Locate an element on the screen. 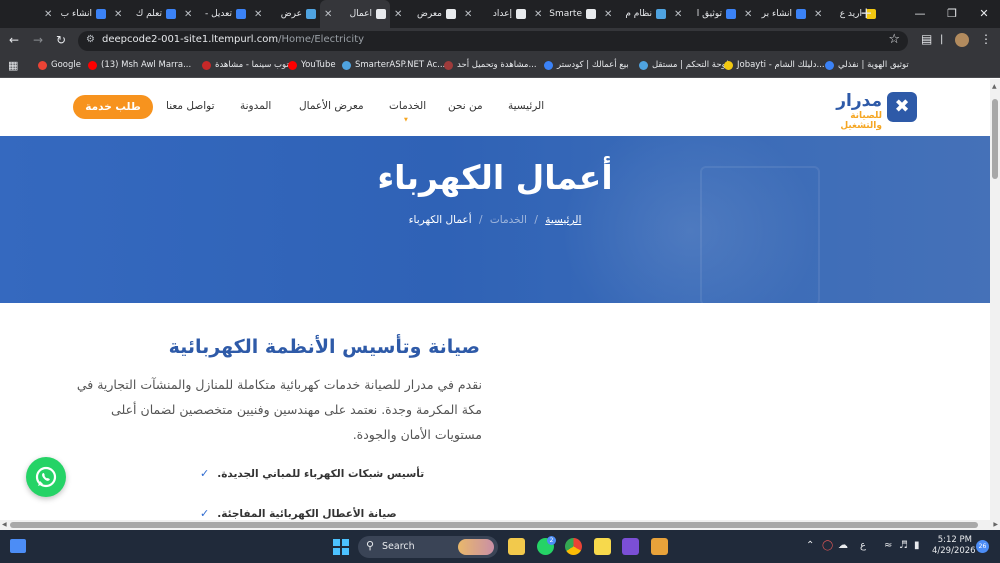  paint-tool-icon is located at coordinates (659, 546).